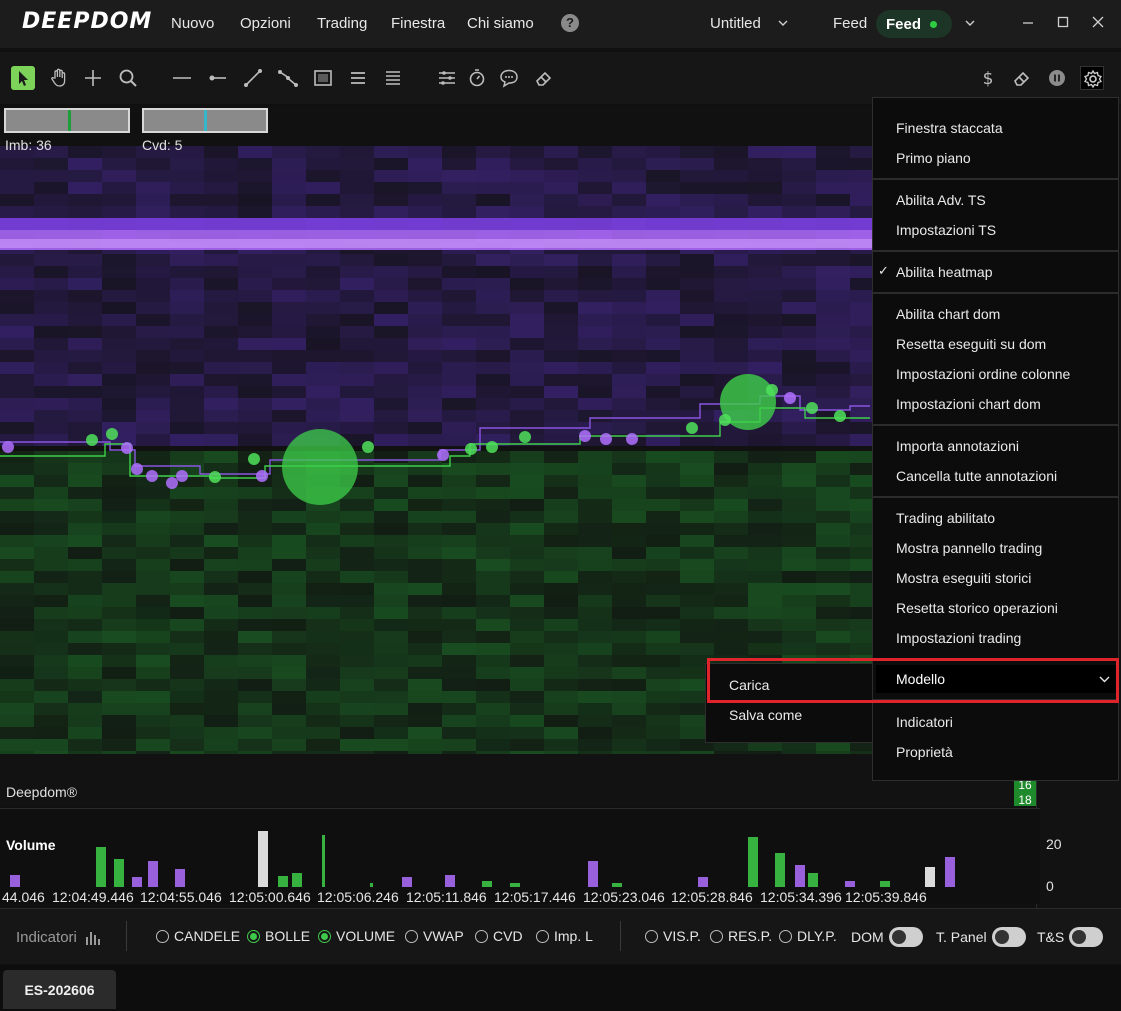 This screenshot has height=1011, width=1121. What do you see at coordinates (93, 78) in the screenshot?
I see `crosshair-icon` at bounding box center [93, 78].